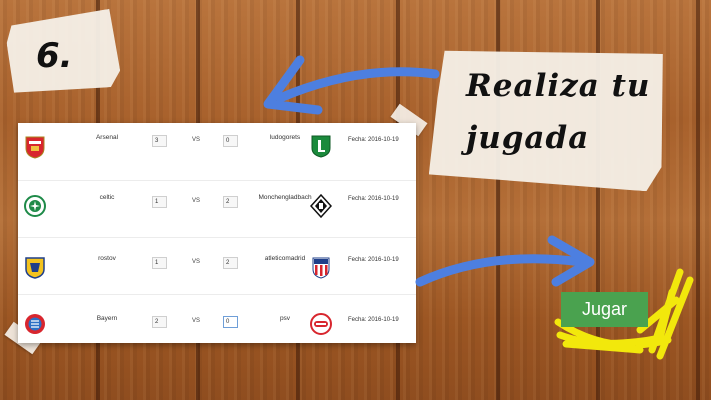 Image resolution: width=711 pixels, height=400 pixels. Describe the element at coordinates (321, 268) in the screenshot. I see `atleticomadrid-crest-icon` at that location.